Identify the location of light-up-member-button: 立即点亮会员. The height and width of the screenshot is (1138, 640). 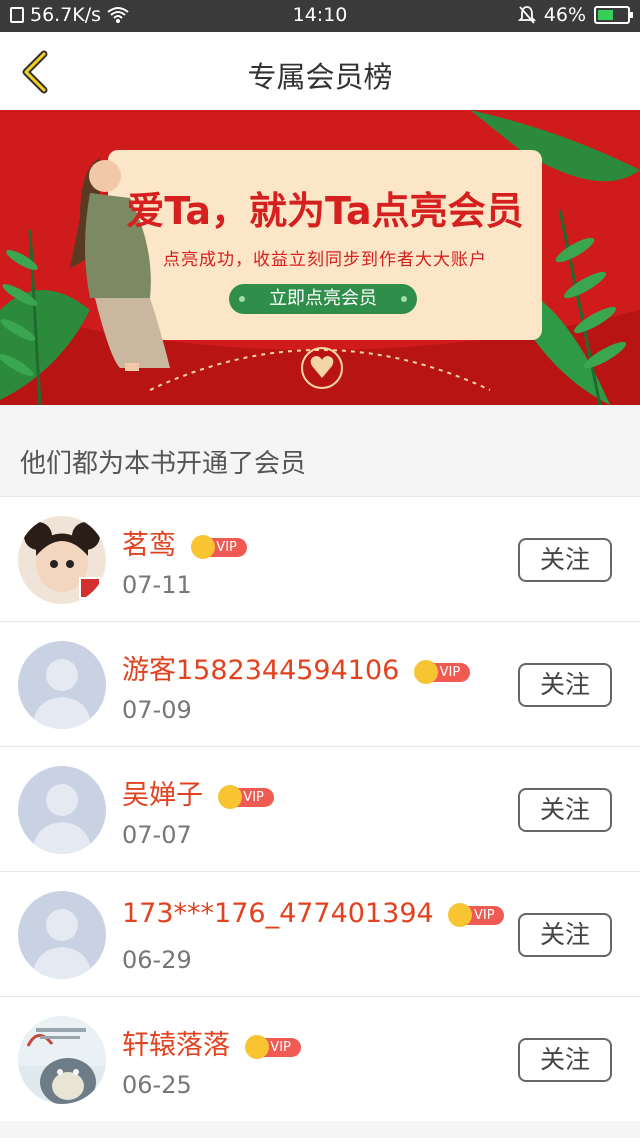
(323, 299).